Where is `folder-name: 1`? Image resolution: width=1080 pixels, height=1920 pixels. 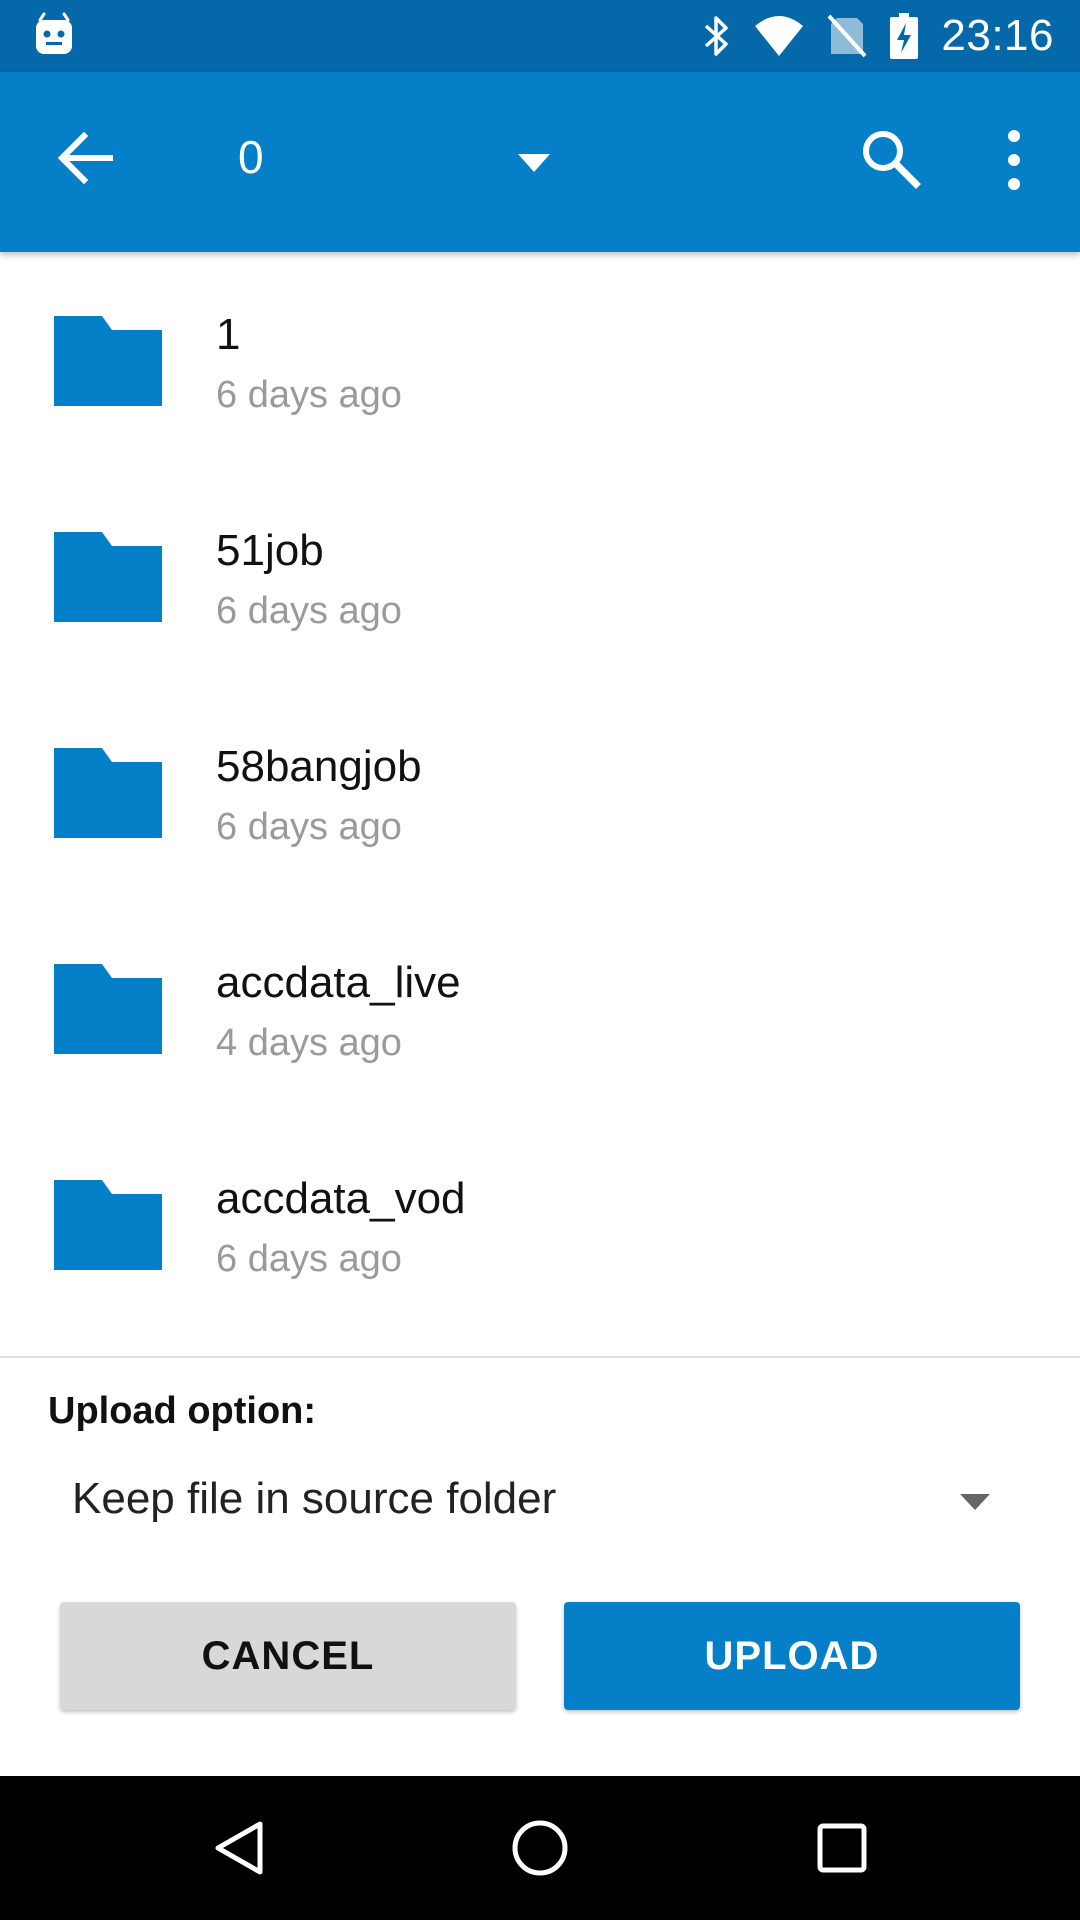 folder-name: 1 is located at coordinates (228, 334).